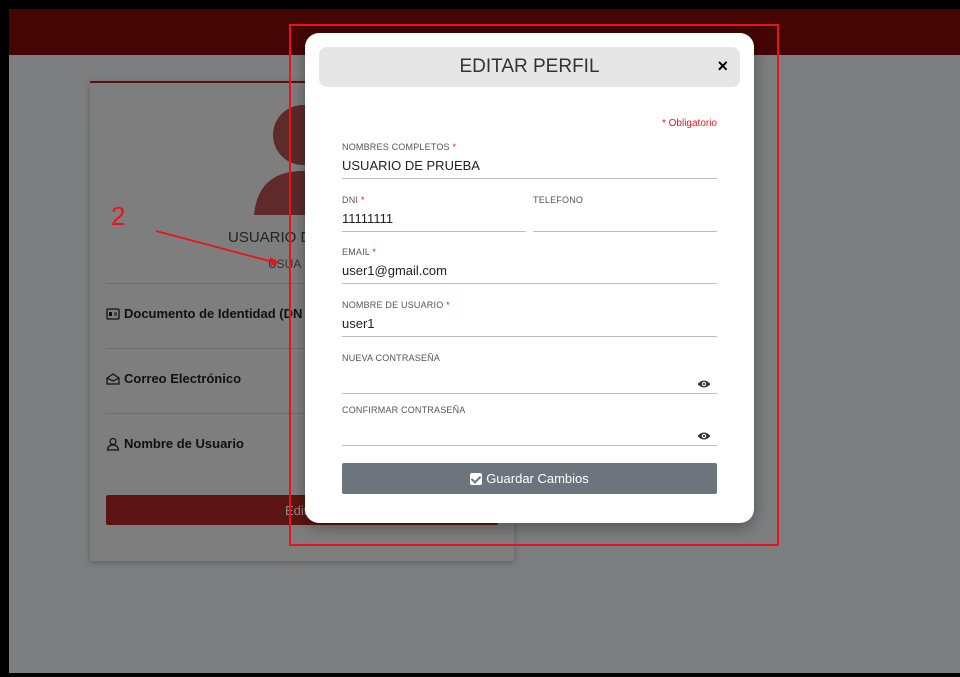 Image resolution: width=960 pixels, height=677 pixels. What do you see at coordinates (118, 216) in the screenshot?
I see `annotation-number: 2` at bounding box center [118, 216].